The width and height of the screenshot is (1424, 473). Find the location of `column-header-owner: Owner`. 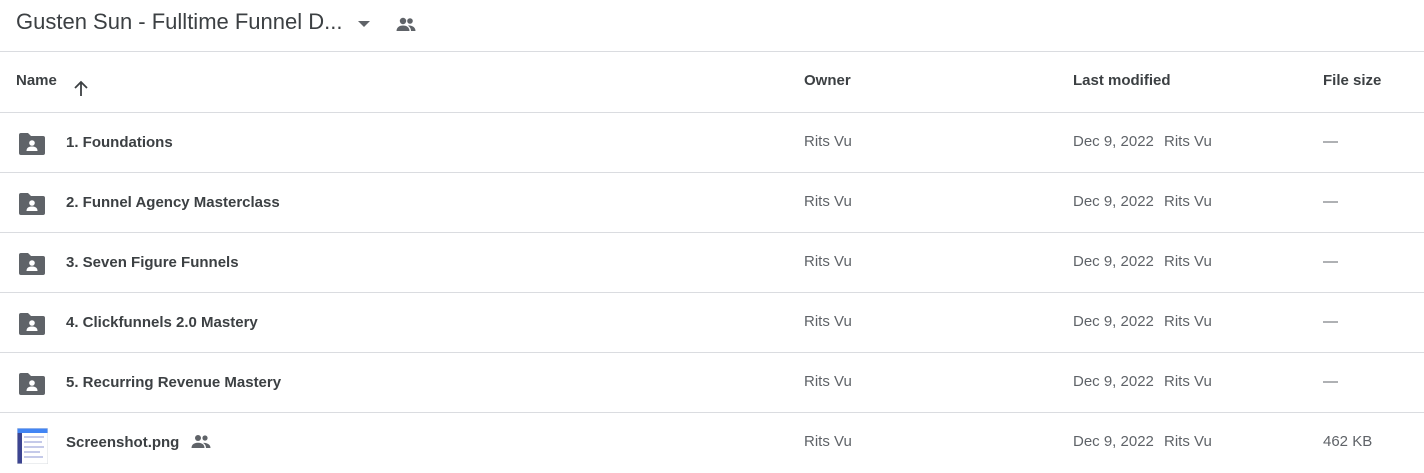

column-header-owner: Owner is located at coordinates (827, 75).